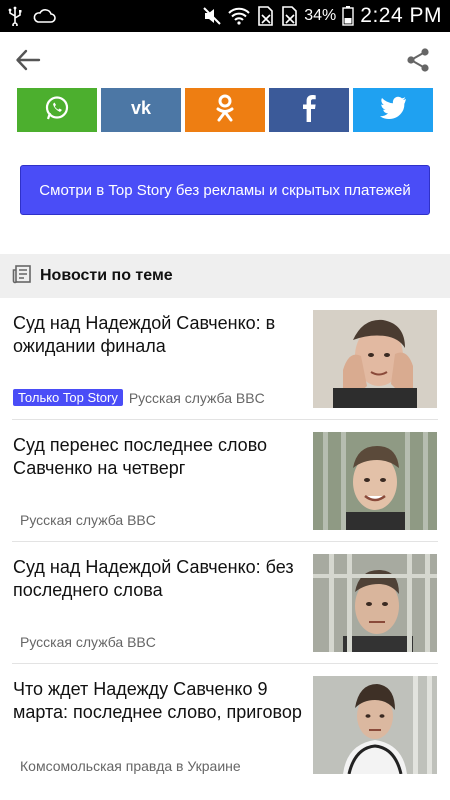 The image size is (450, 800). I want to click on cloud-icon, so click(44, 16).